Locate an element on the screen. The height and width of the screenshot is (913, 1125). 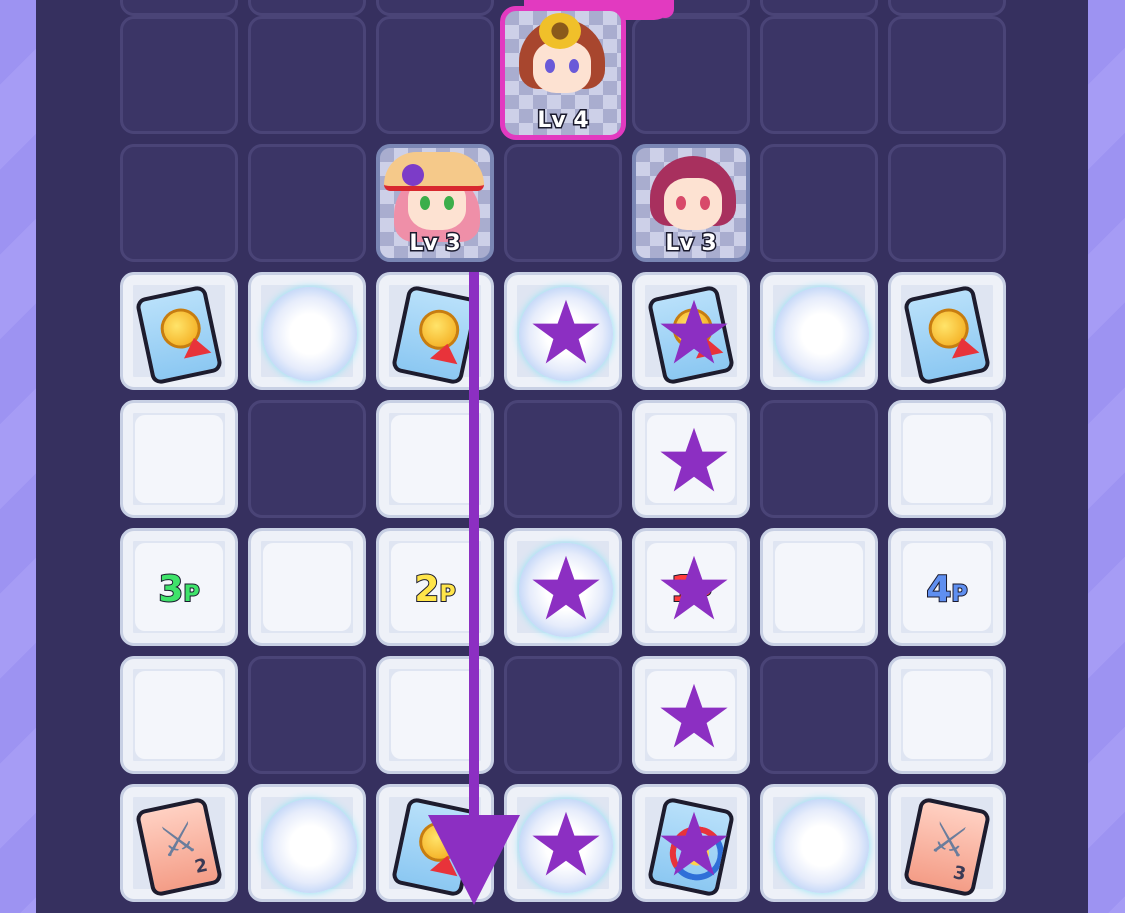
sword-value: 3 is located at coordinates (959, 874).